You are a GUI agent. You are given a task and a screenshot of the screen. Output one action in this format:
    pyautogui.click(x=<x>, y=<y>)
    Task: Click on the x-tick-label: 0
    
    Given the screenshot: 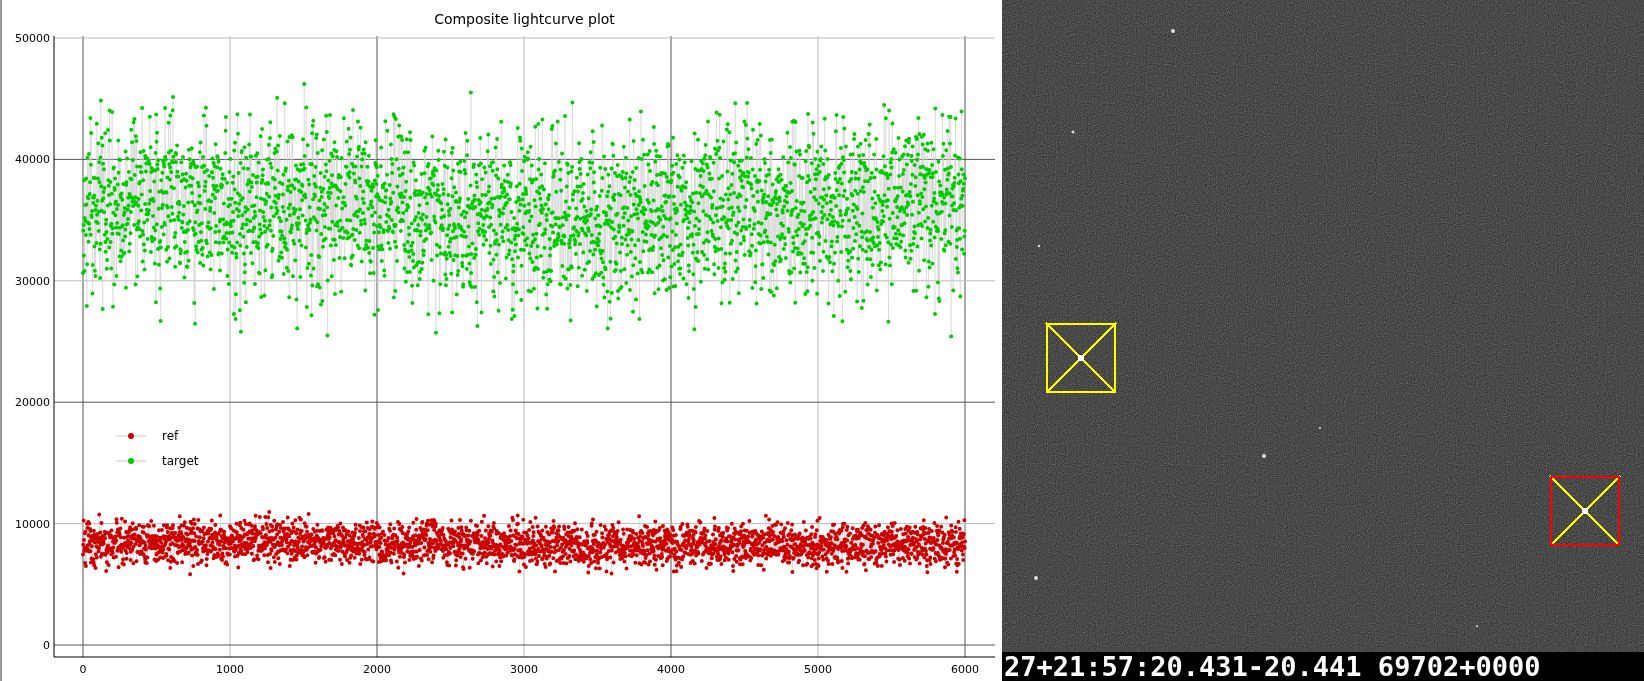 What is the action you would take?
    pyautogui.click(x=83, y=669)
    